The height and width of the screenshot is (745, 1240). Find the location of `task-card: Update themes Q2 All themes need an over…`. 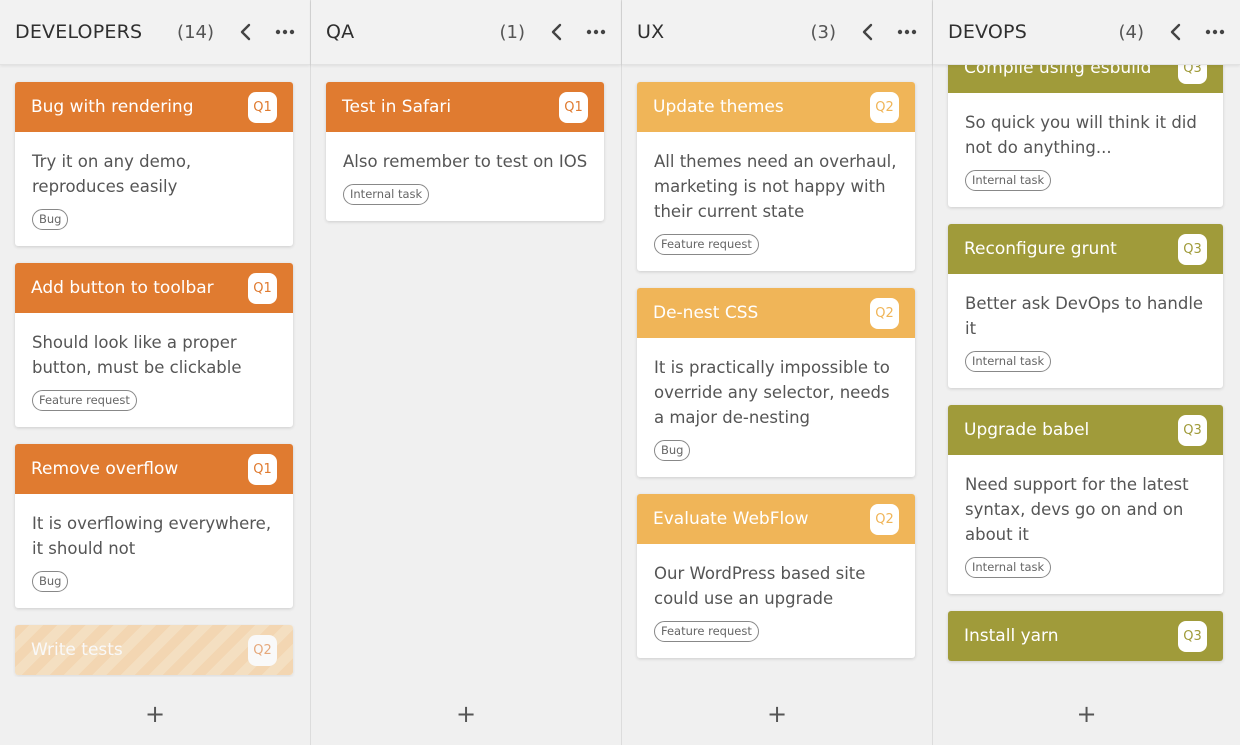

task-card: Update themes Q2 All themes need an over… is located at coordinates (776, 176).